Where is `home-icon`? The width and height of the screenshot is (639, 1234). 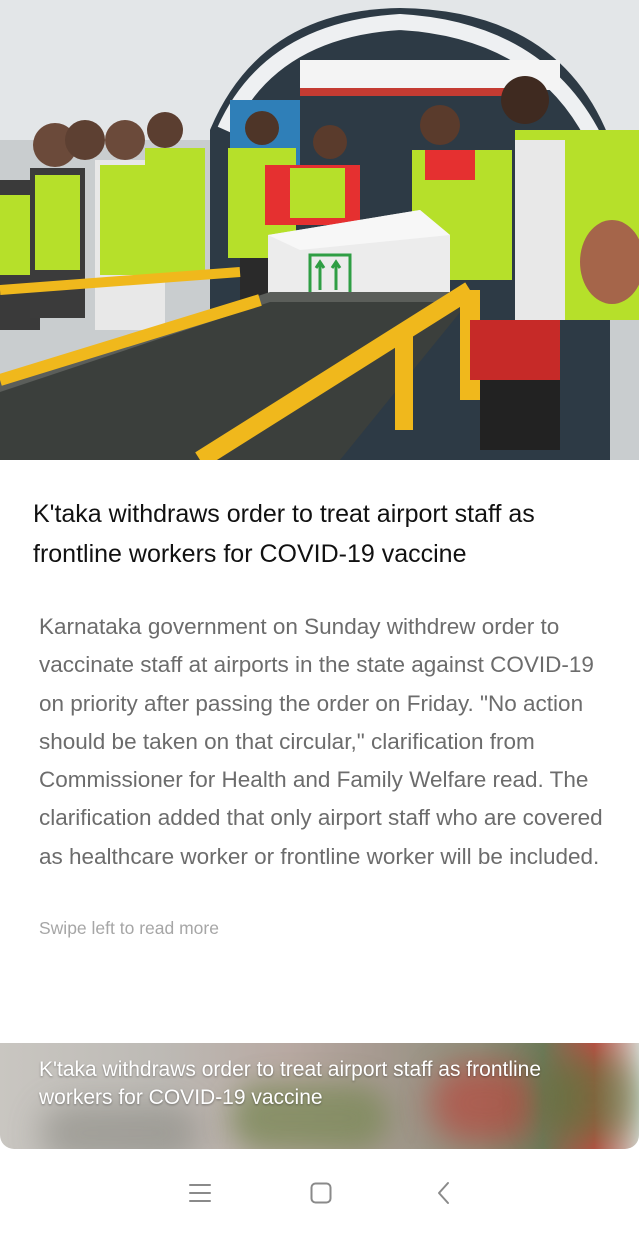
home-icon is located at coordinates (321, 1193).